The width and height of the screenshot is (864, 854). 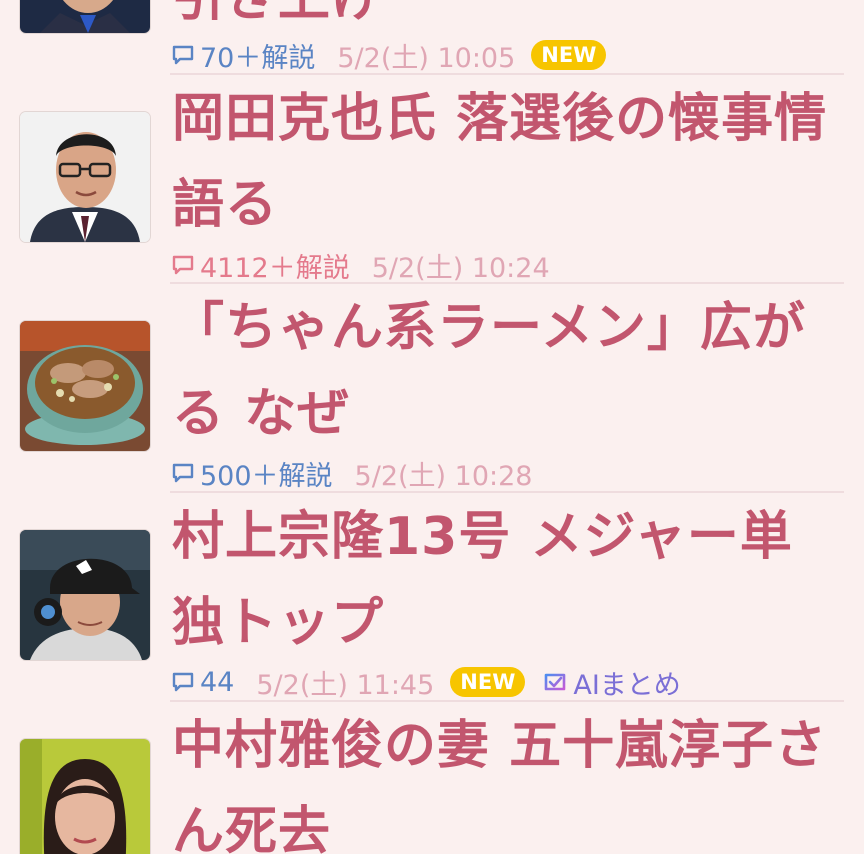 What do you see at coordinates (443, 476) in the screenshot?
I see `article-date: 5/2(土) 10:28` at bounding box center [443, 476].